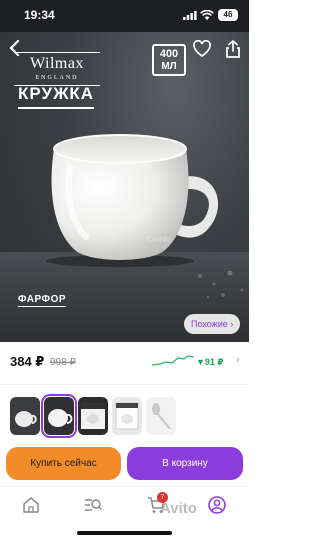 Image resolution: width=320 pixels, height=540 pixels. Describe the element at coordinates (190, 15) in the screenshot. I see `signal-icon` at that location.